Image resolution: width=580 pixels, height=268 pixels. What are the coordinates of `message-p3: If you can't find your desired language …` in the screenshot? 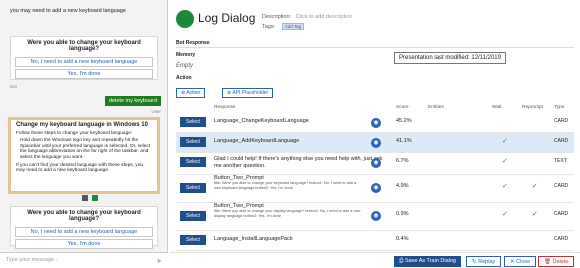 It's located at (80, 168).